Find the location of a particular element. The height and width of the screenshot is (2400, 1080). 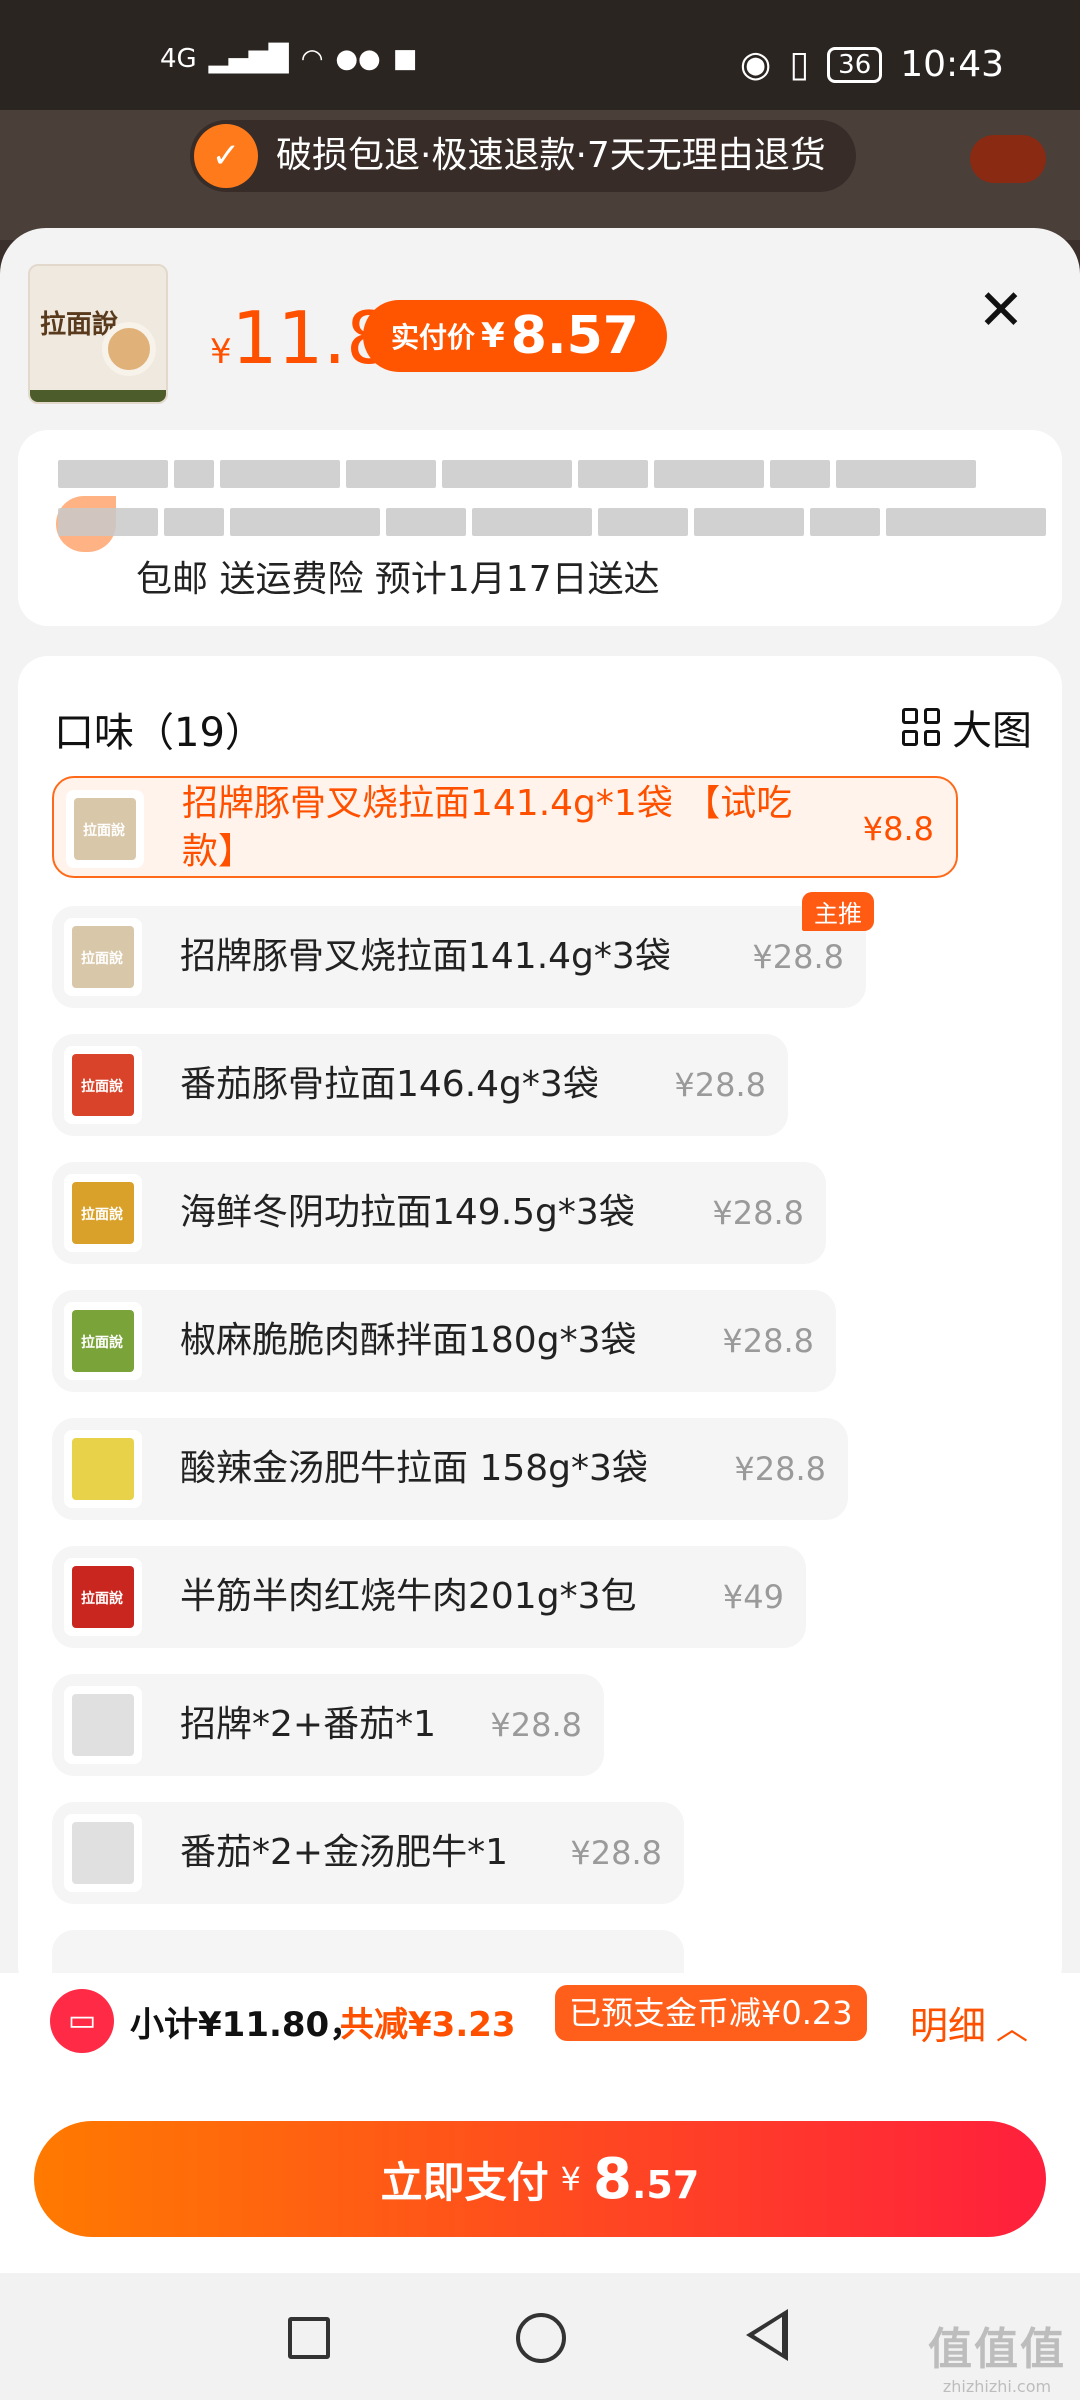

flavor-option: 主推 拉面說 招牌豚骨叉烧拉面141.4g*3袋 ¥28.8 is located at coordinates (463, 950).